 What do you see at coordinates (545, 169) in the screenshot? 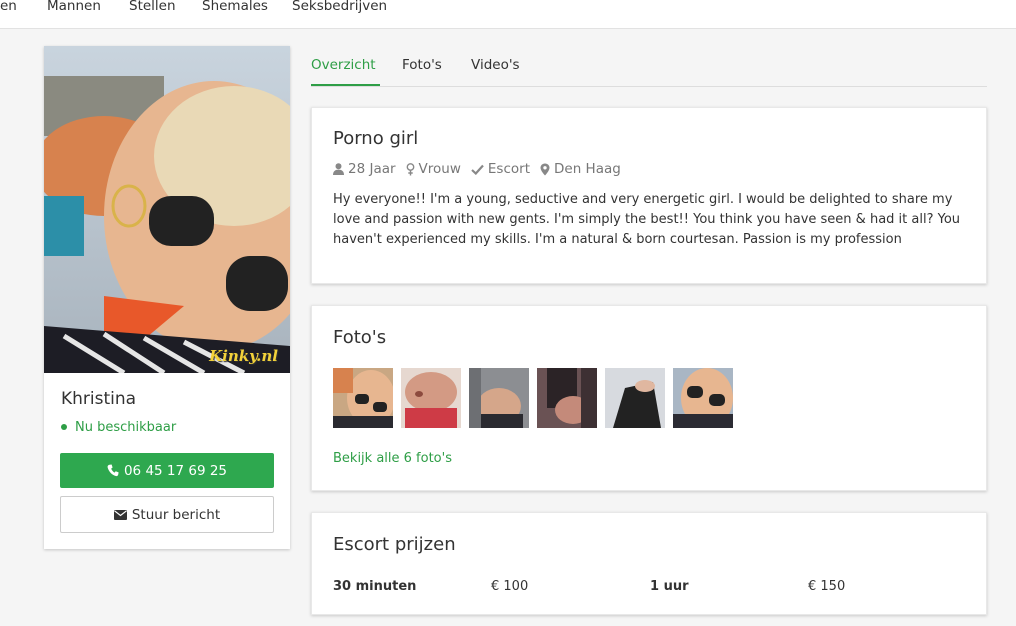
I see `map-marker-icon` at bounding box center [545, 169].